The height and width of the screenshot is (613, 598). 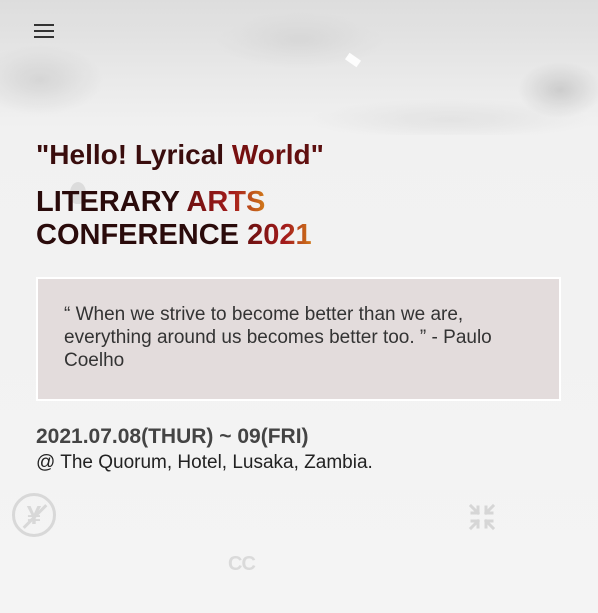 I want to click on hero-title: "Hello! Lyrical World", so click(x=180, y=155).